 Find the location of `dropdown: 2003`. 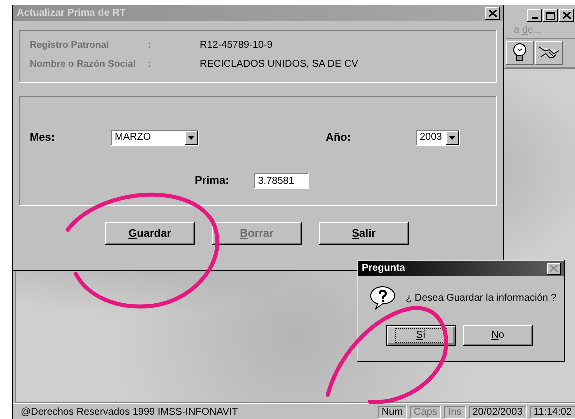

dropdown: 2003 is located at coordinates (438, 138).